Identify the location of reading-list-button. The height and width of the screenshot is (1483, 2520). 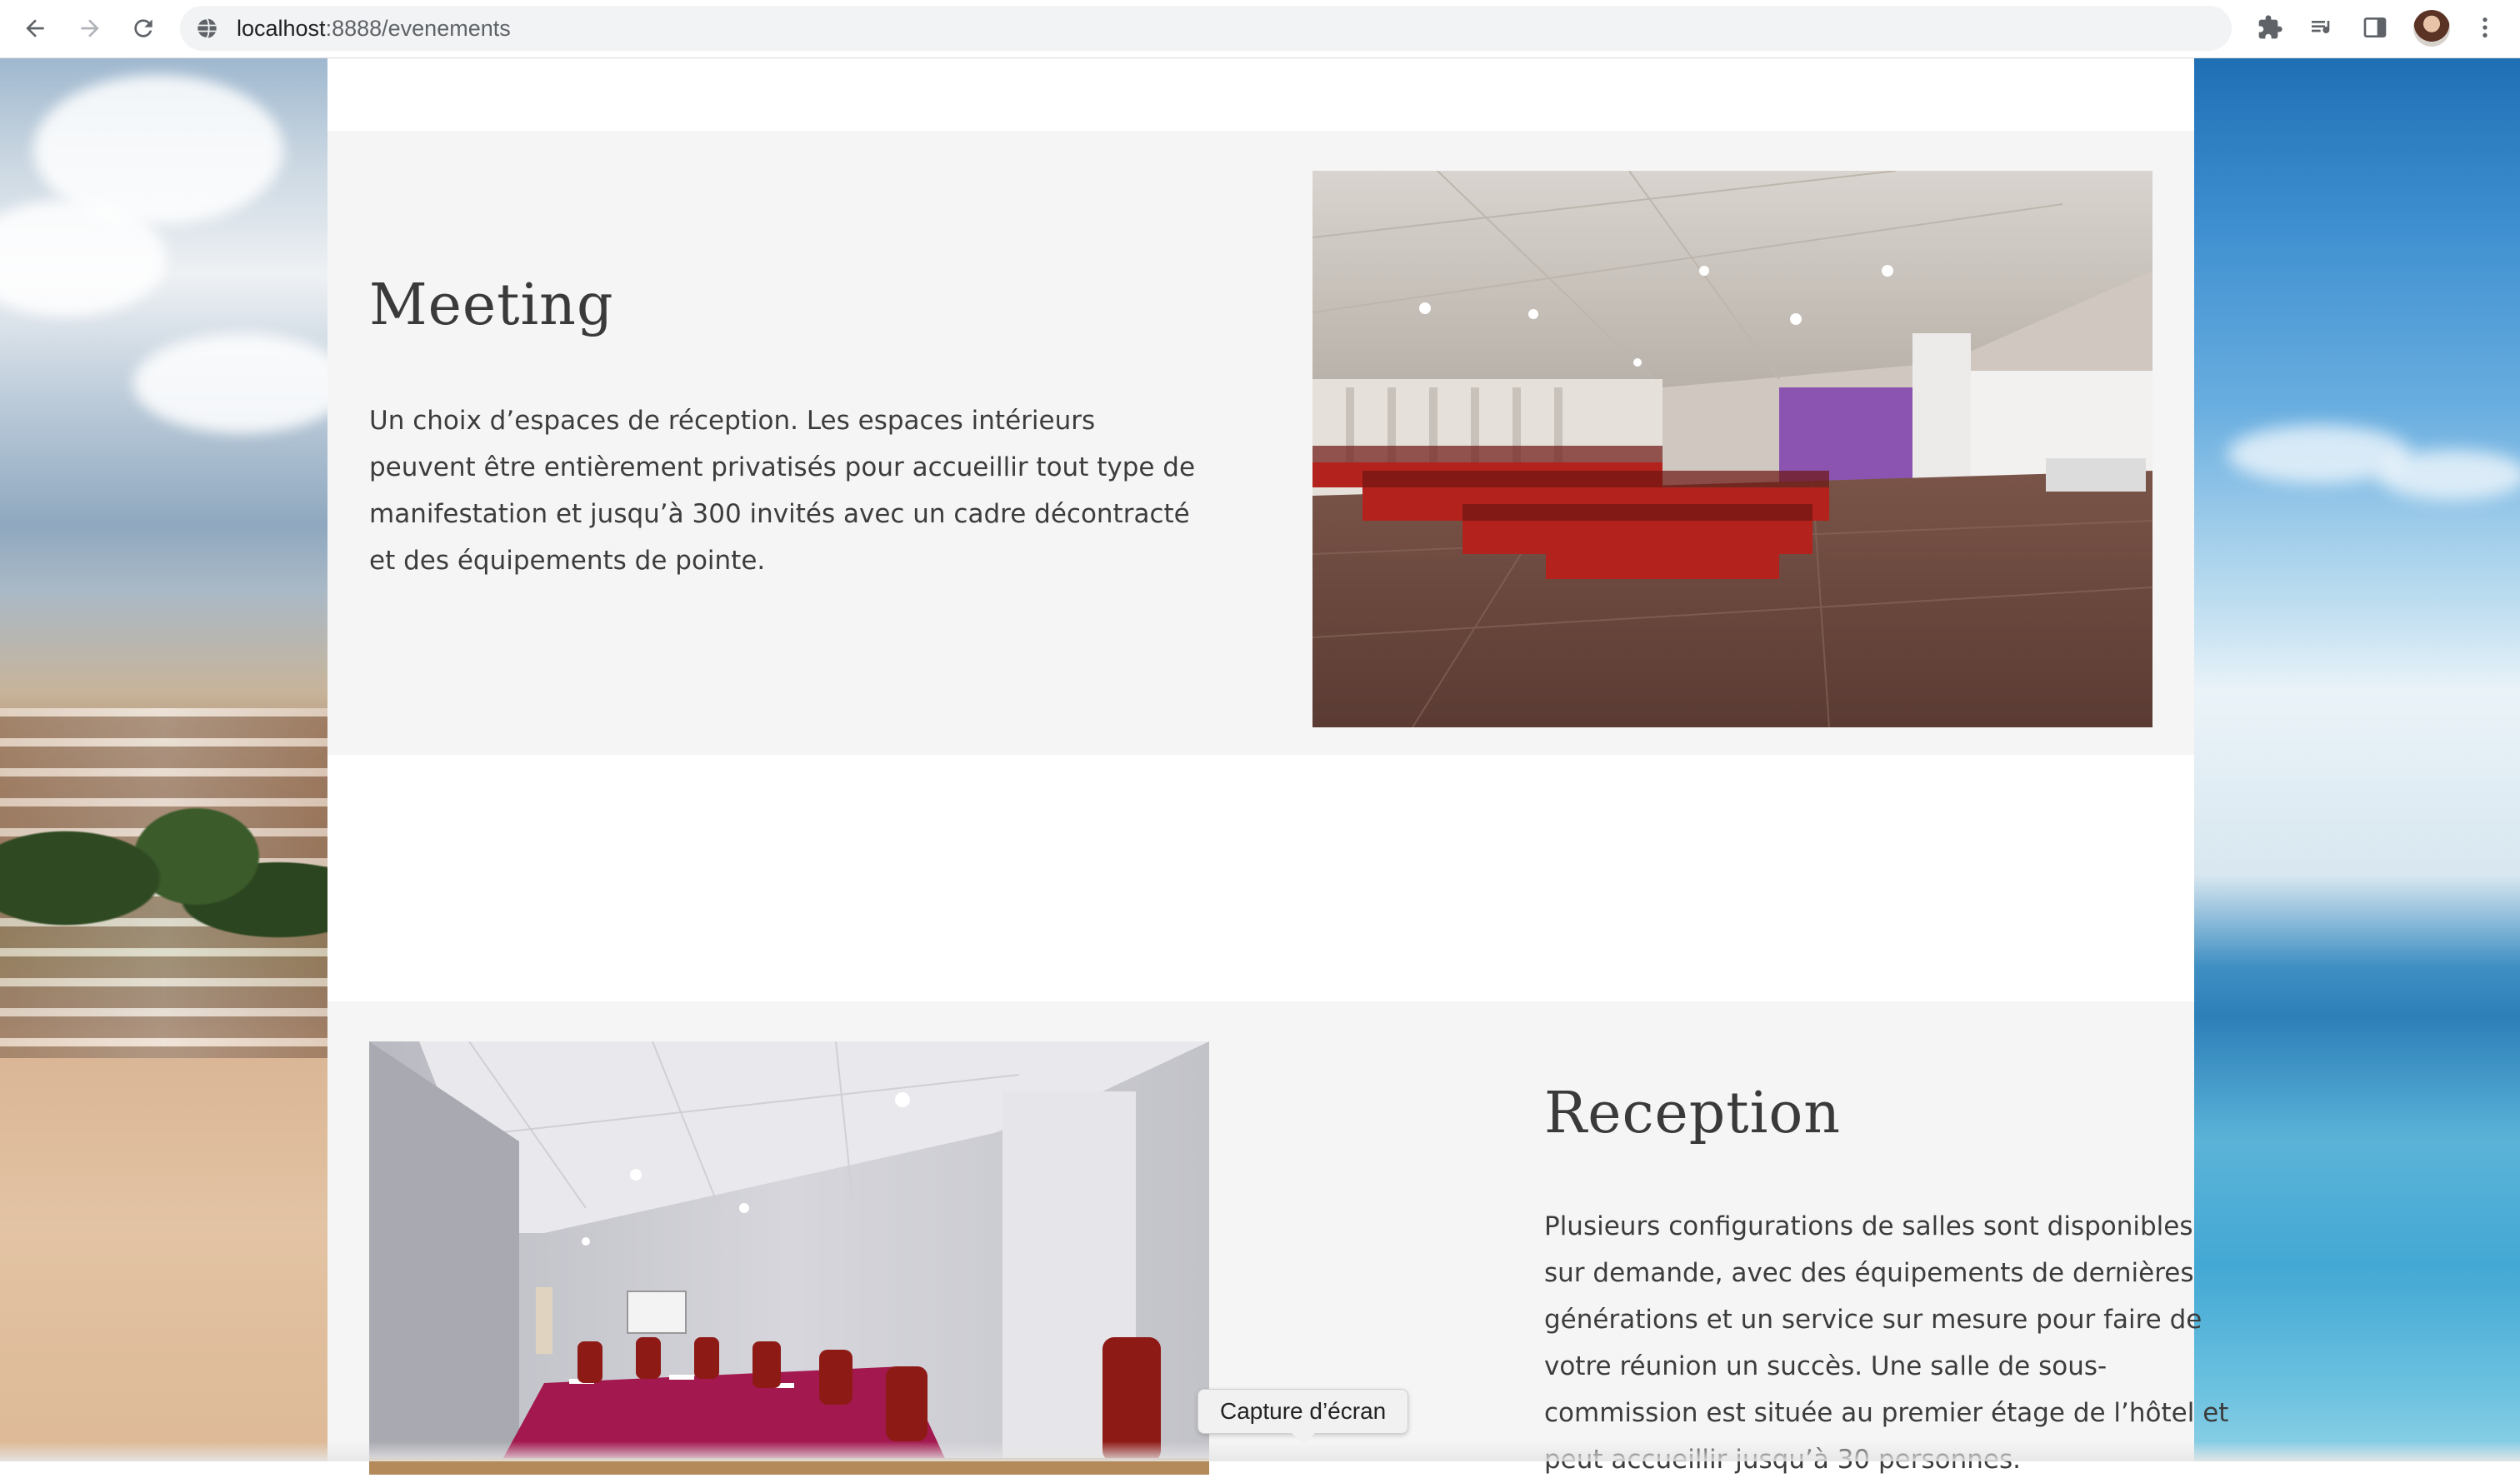
(2321, 28).